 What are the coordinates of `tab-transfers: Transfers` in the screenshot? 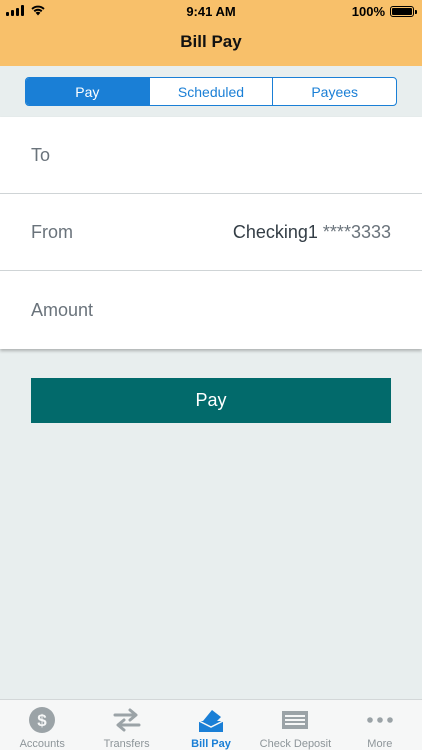 It's located at (126, 725).